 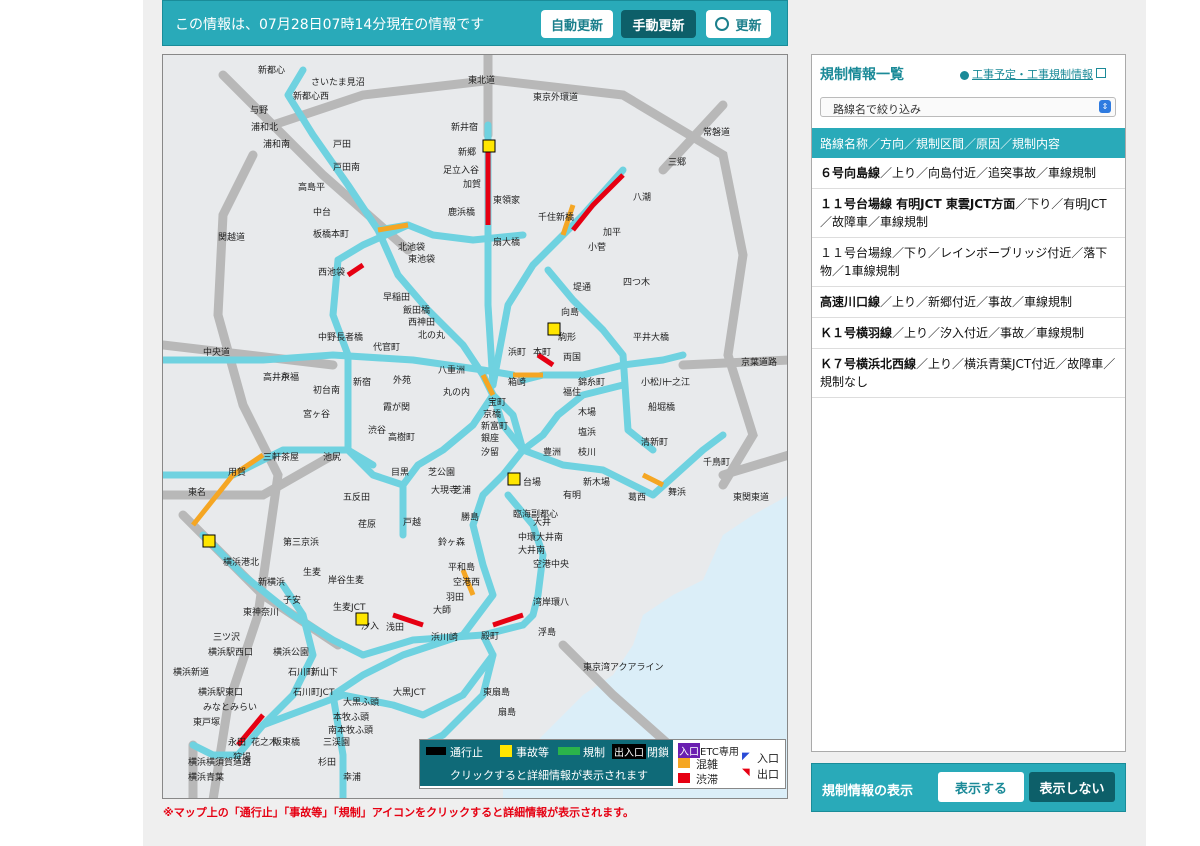 I want to click on list-item: １１号台場線 有明JCT 東雲JCT方面／下り／有明JCT／故障車／車線規制, so click(x=968, y=213).